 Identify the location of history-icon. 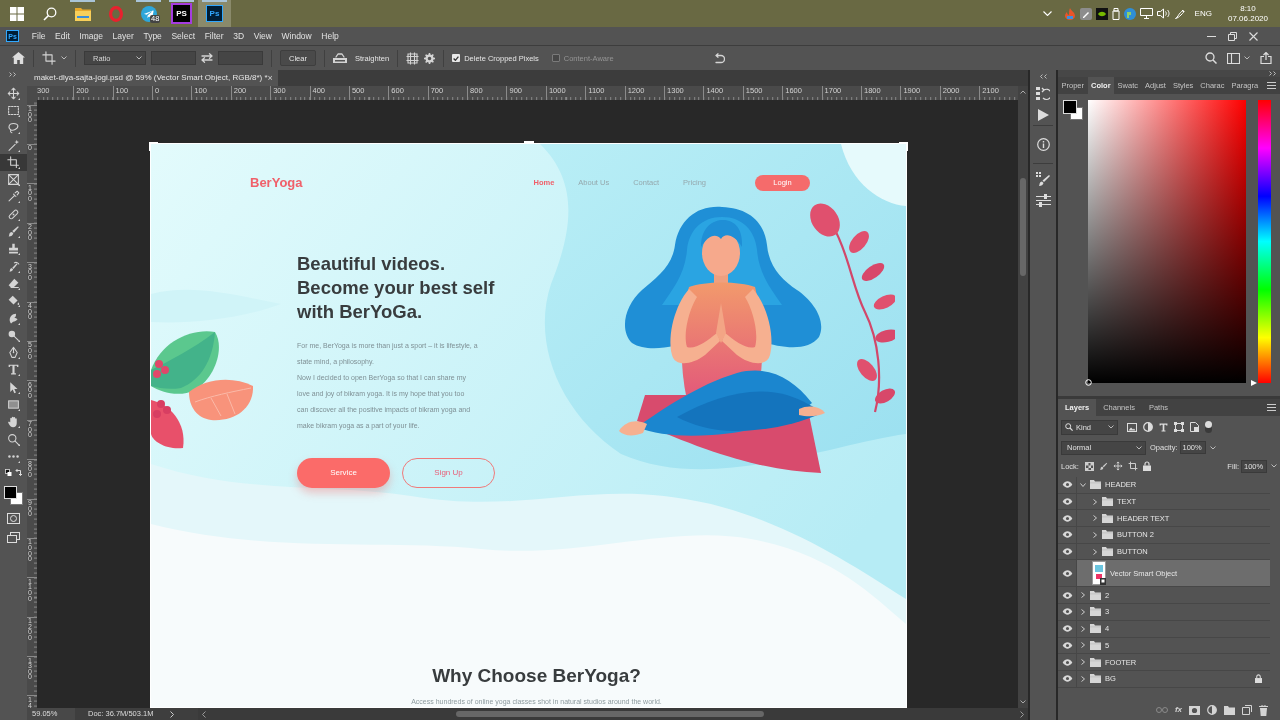
(1043, 94).